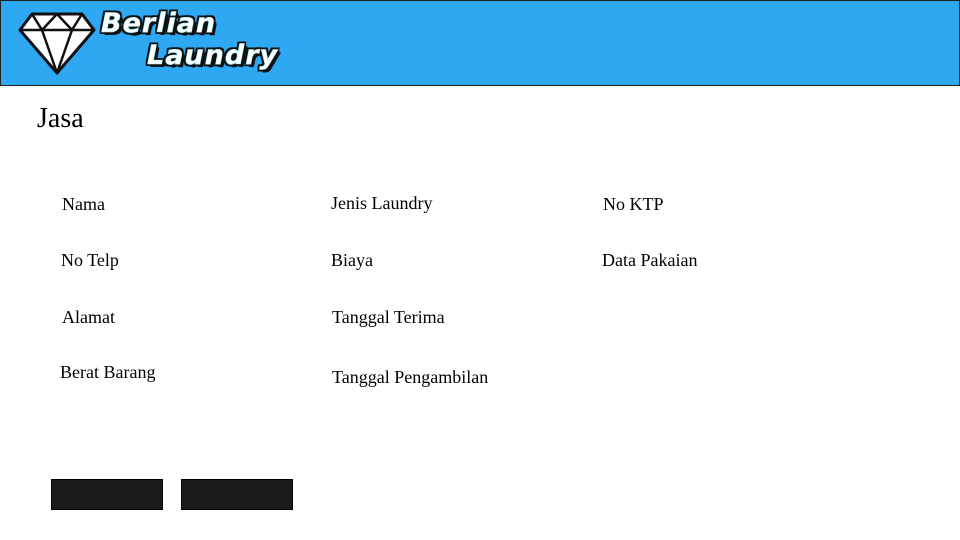 The width and height of the screenshot is (960, 540). I want to click on page-title: Jasa, so click(60, 118).